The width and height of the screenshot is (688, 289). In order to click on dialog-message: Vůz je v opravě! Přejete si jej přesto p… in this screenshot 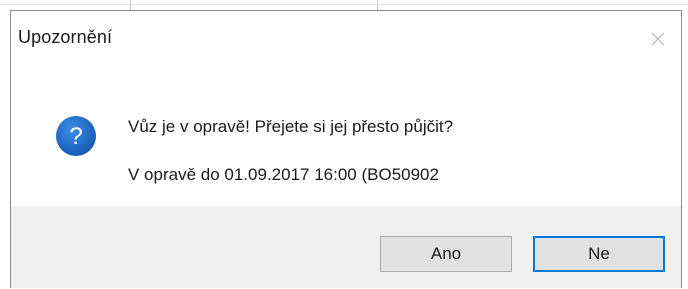, I will do `click(291, 126)`.